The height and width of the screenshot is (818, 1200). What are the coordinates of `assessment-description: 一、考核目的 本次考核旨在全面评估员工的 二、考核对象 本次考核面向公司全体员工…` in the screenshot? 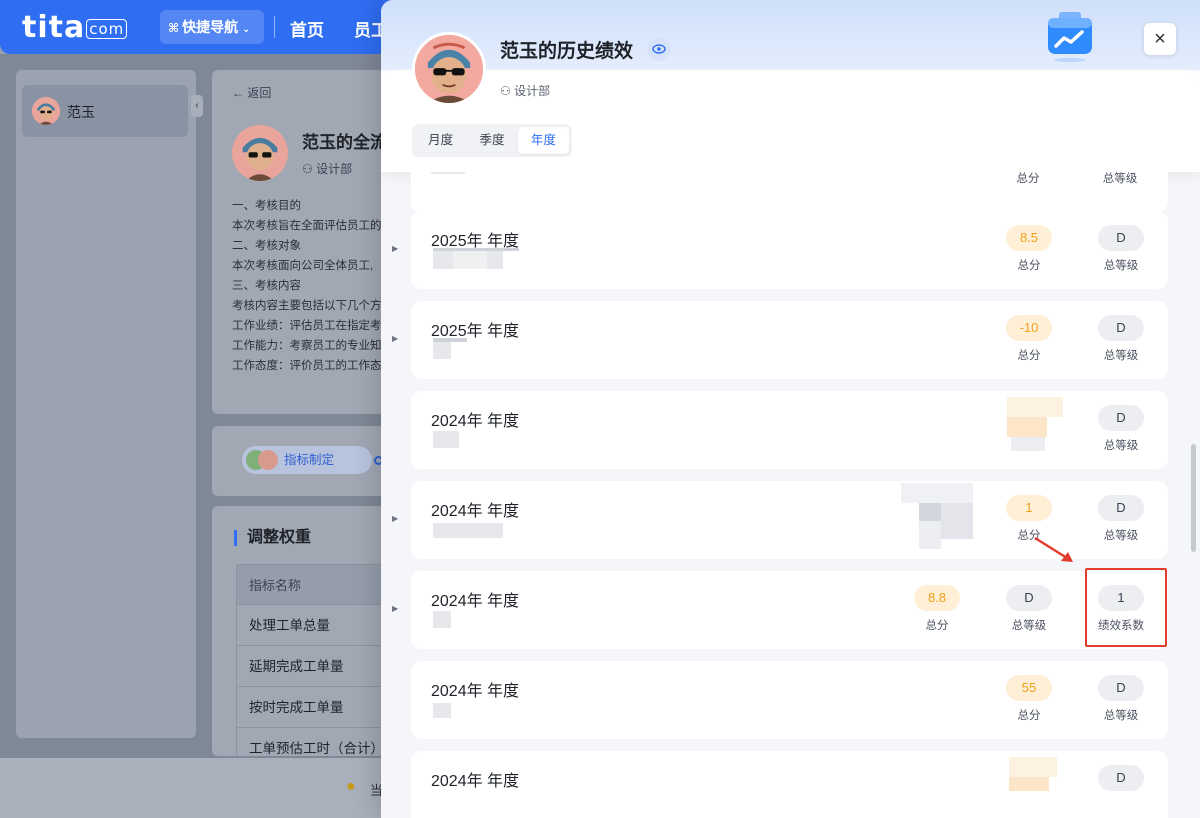 It's located at (307, 286).